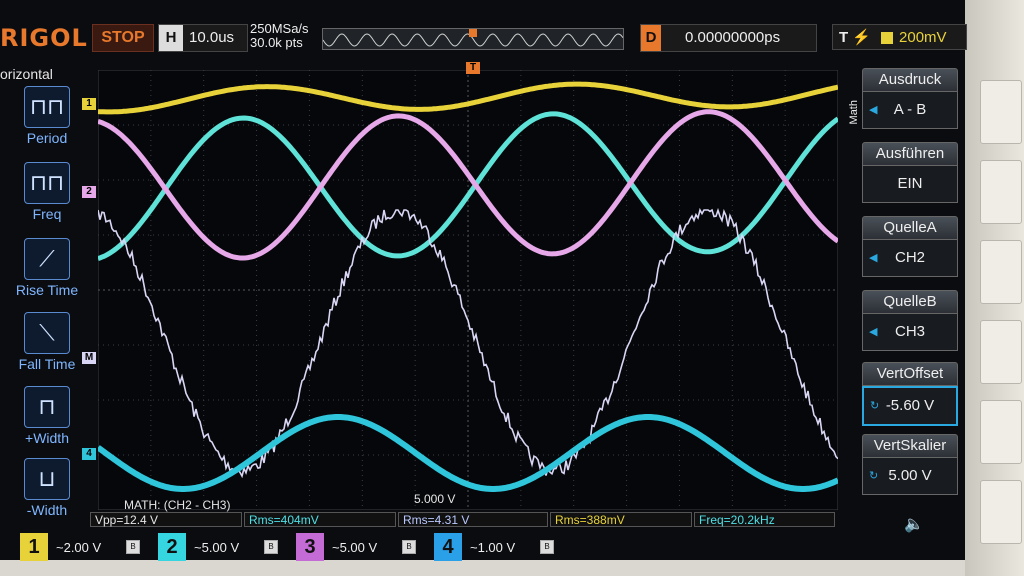 The image size is (1024, 576). What do you see at coordinates (89, 454) in the screenshot?
I see `ch4-offset-marker: 4` at bounding box center [89, 454].